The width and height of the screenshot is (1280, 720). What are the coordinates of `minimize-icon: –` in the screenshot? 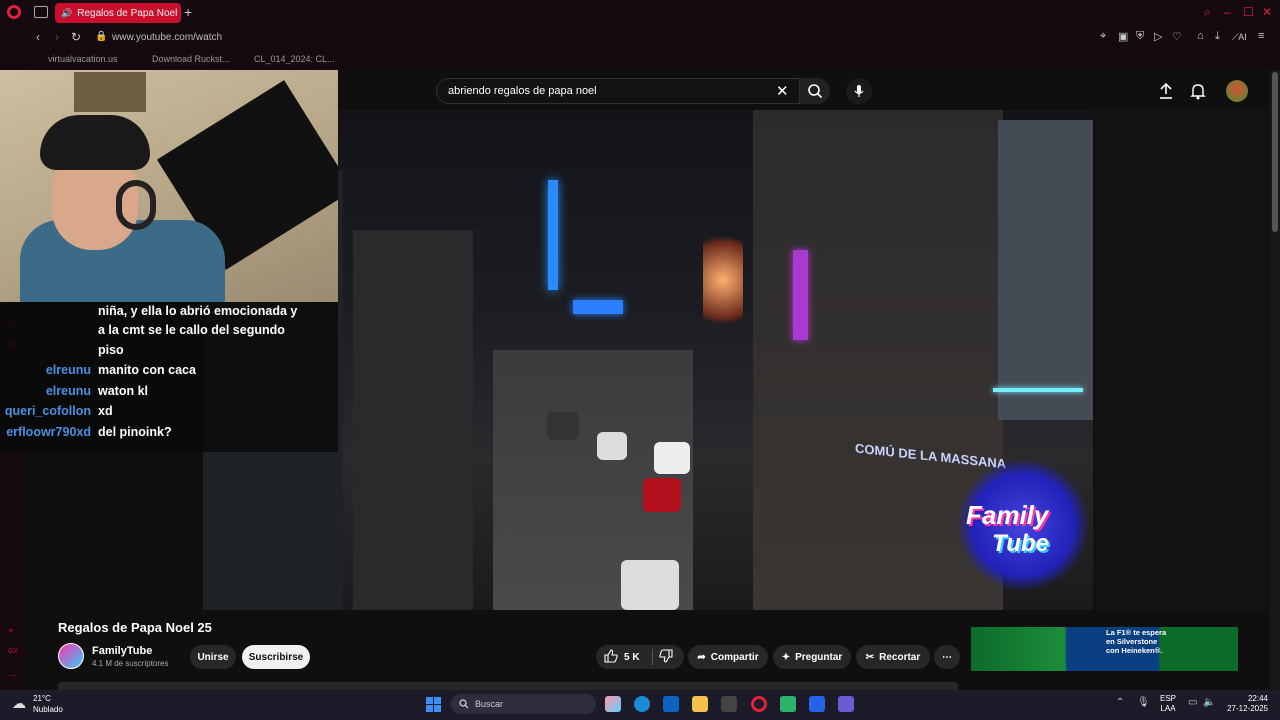 It's located at (1227, 12).